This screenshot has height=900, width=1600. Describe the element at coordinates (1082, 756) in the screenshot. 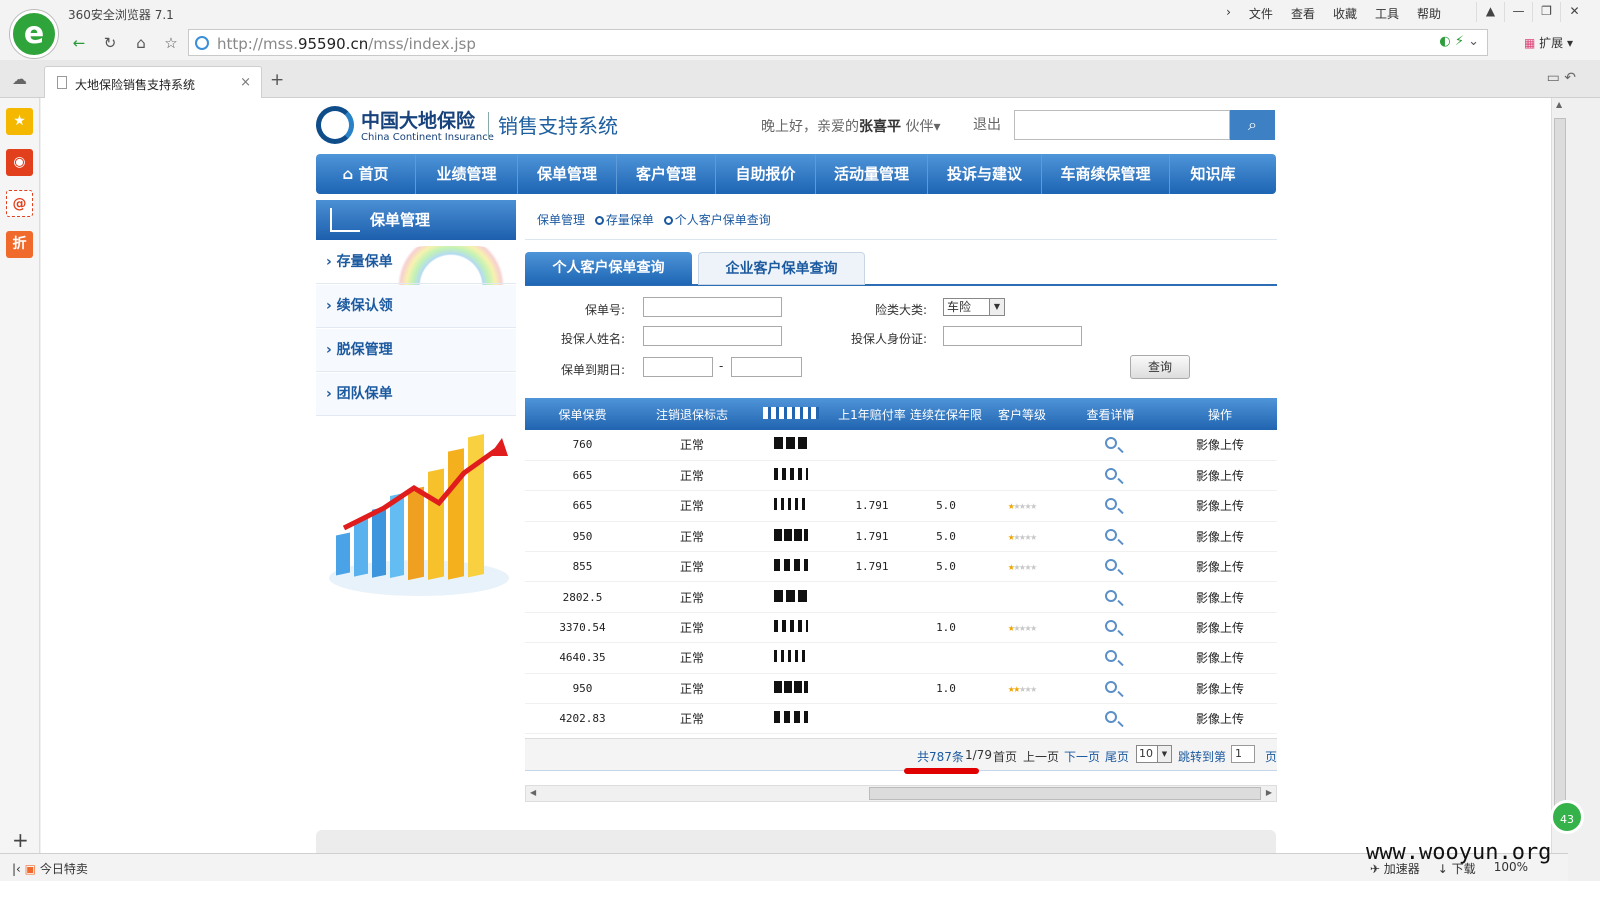

I see `next-page-link: 下一页` at that location.